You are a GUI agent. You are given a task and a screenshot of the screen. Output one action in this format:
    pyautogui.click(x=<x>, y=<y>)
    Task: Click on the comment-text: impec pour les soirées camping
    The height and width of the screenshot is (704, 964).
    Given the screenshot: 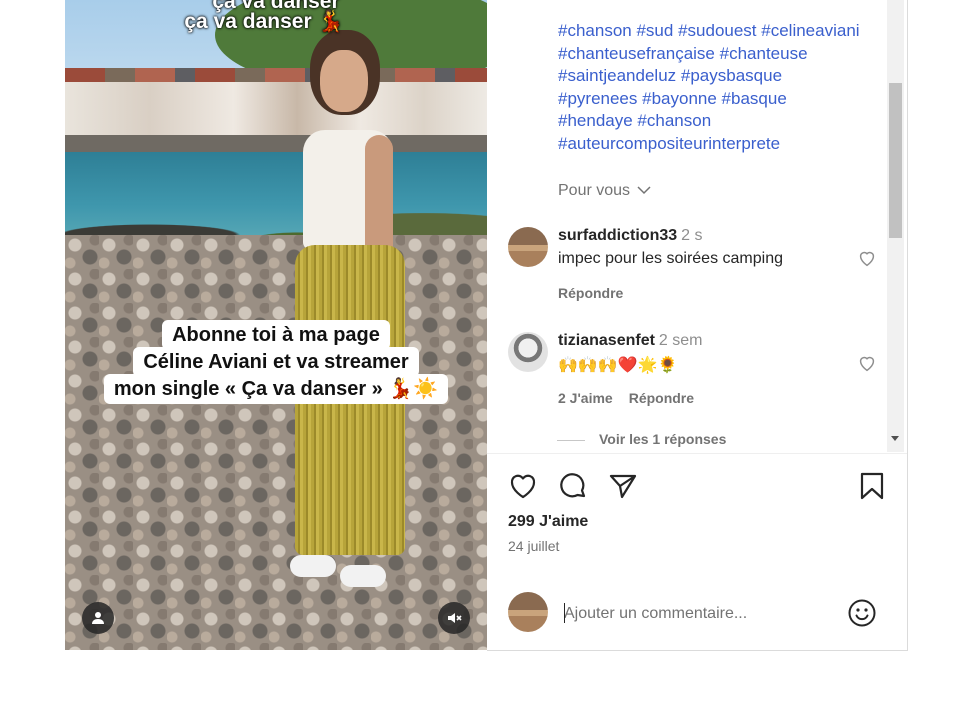 What is the action you would take?
    pyautogui.click(x=670, y=258)
    